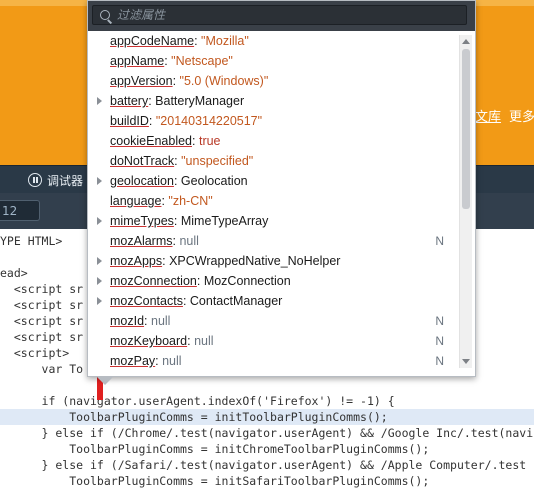  I want to click on tab-debugger-label: 调试器, so click(65, 180).